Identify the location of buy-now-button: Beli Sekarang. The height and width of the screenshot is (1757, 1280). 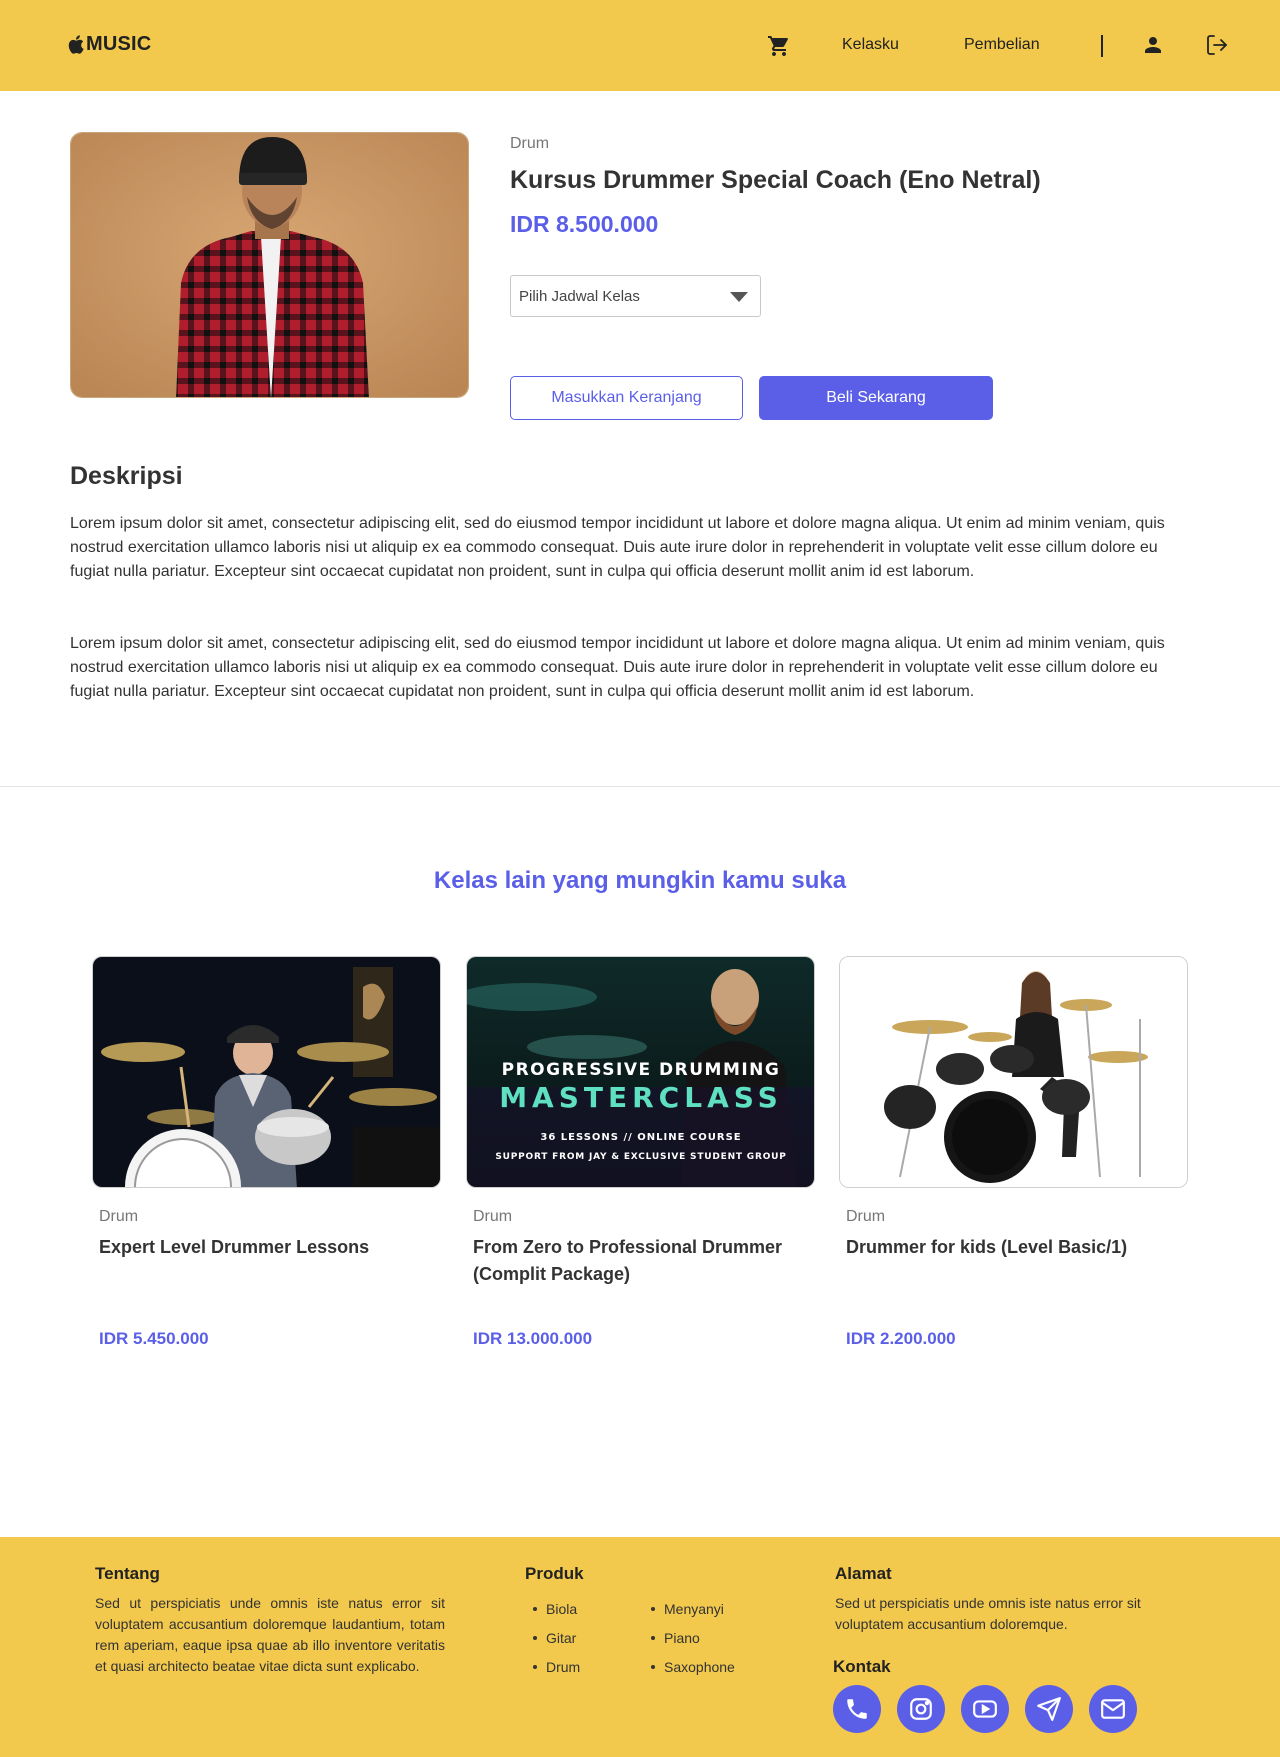
(876, 398).